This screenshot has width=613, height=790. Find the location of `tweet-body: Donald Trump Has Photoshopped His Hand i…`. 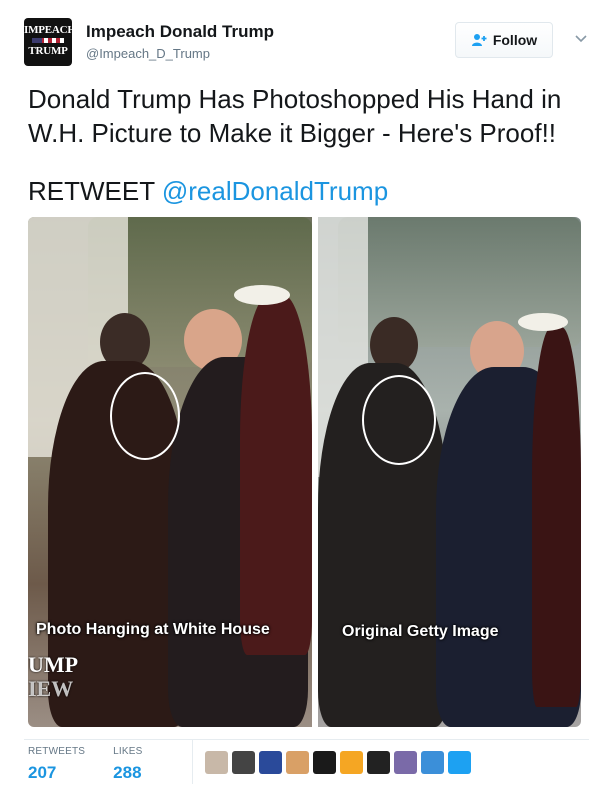

tweet-body: Donald Trump Has Photoshopped His Hand i… is located at coordinates (295, 116).